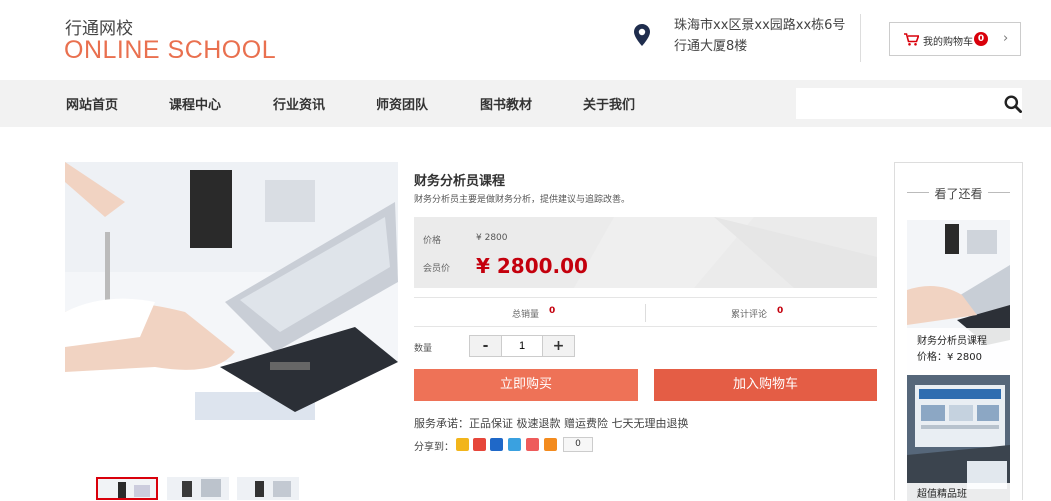 This screenshot has height=501, width=1051. Describe the element at coordinates (496, 444) in the screenshot. I see `renren-icon` at that location.